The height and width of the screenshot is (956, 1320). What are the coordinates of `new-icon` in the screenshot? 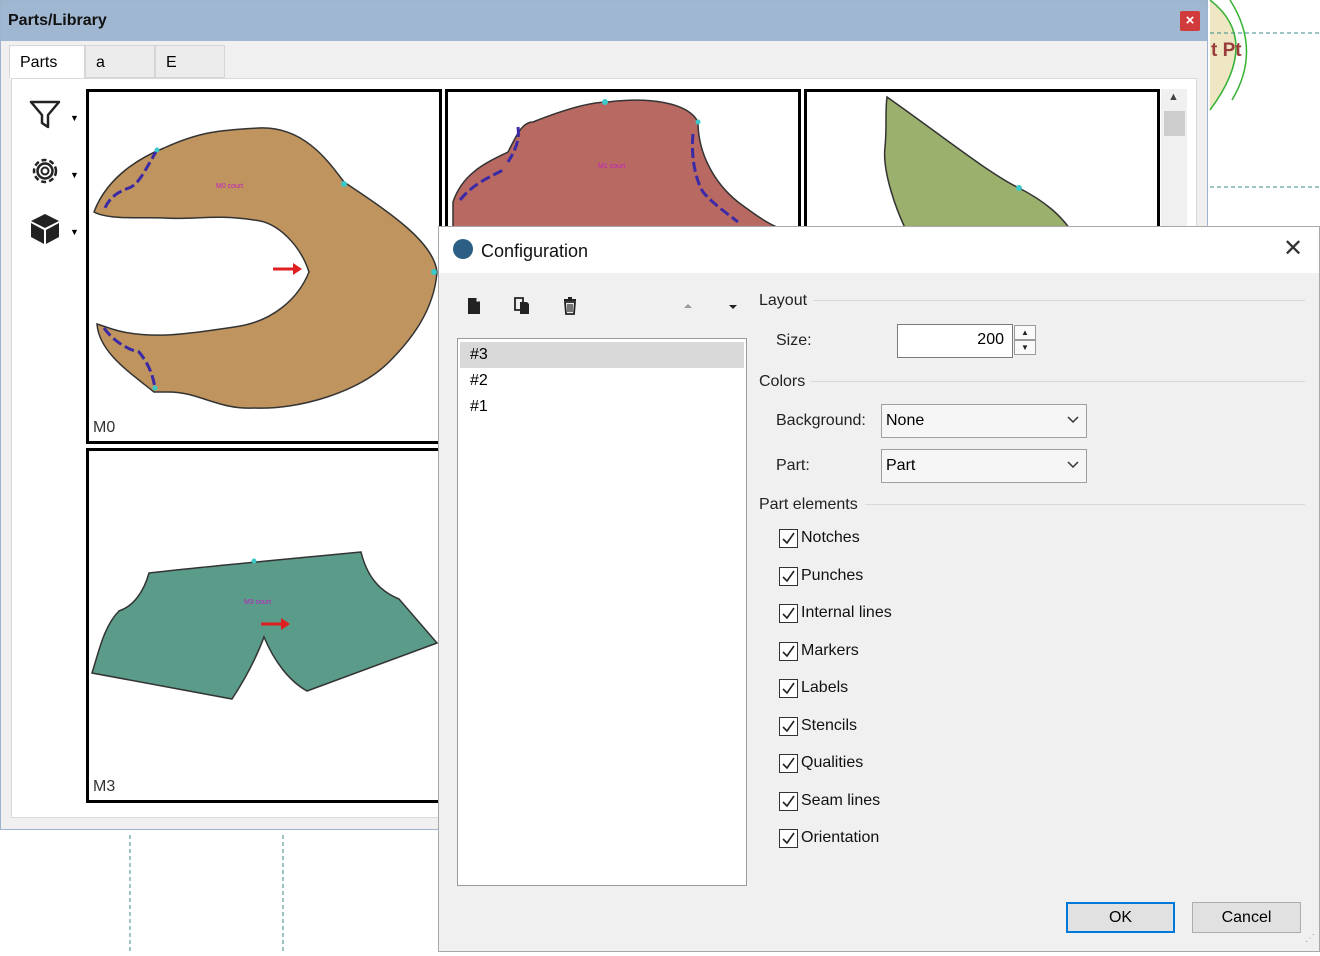 It's located at (474, 306).